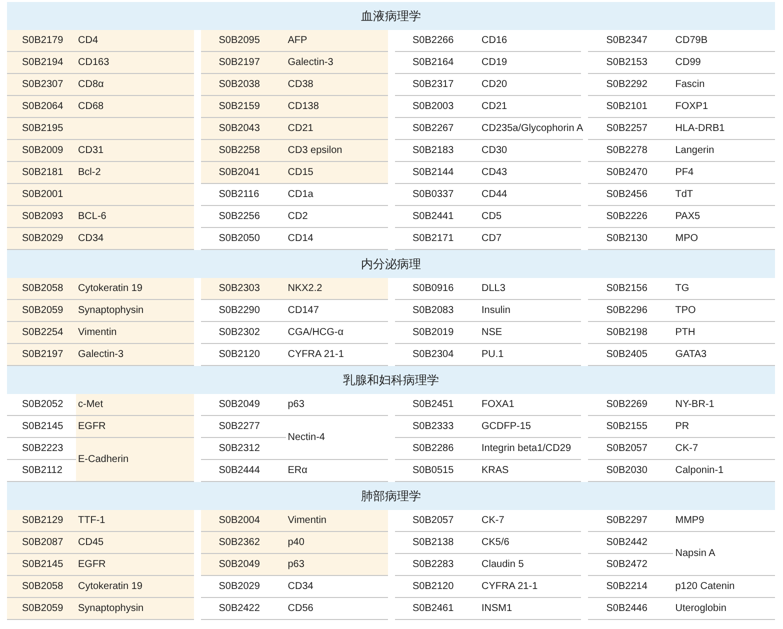 This screenshot has height=629, width=783. Describe the element at coordinates (437, 587) in the screenshot. I see `product-code: S0B2120` at that location.